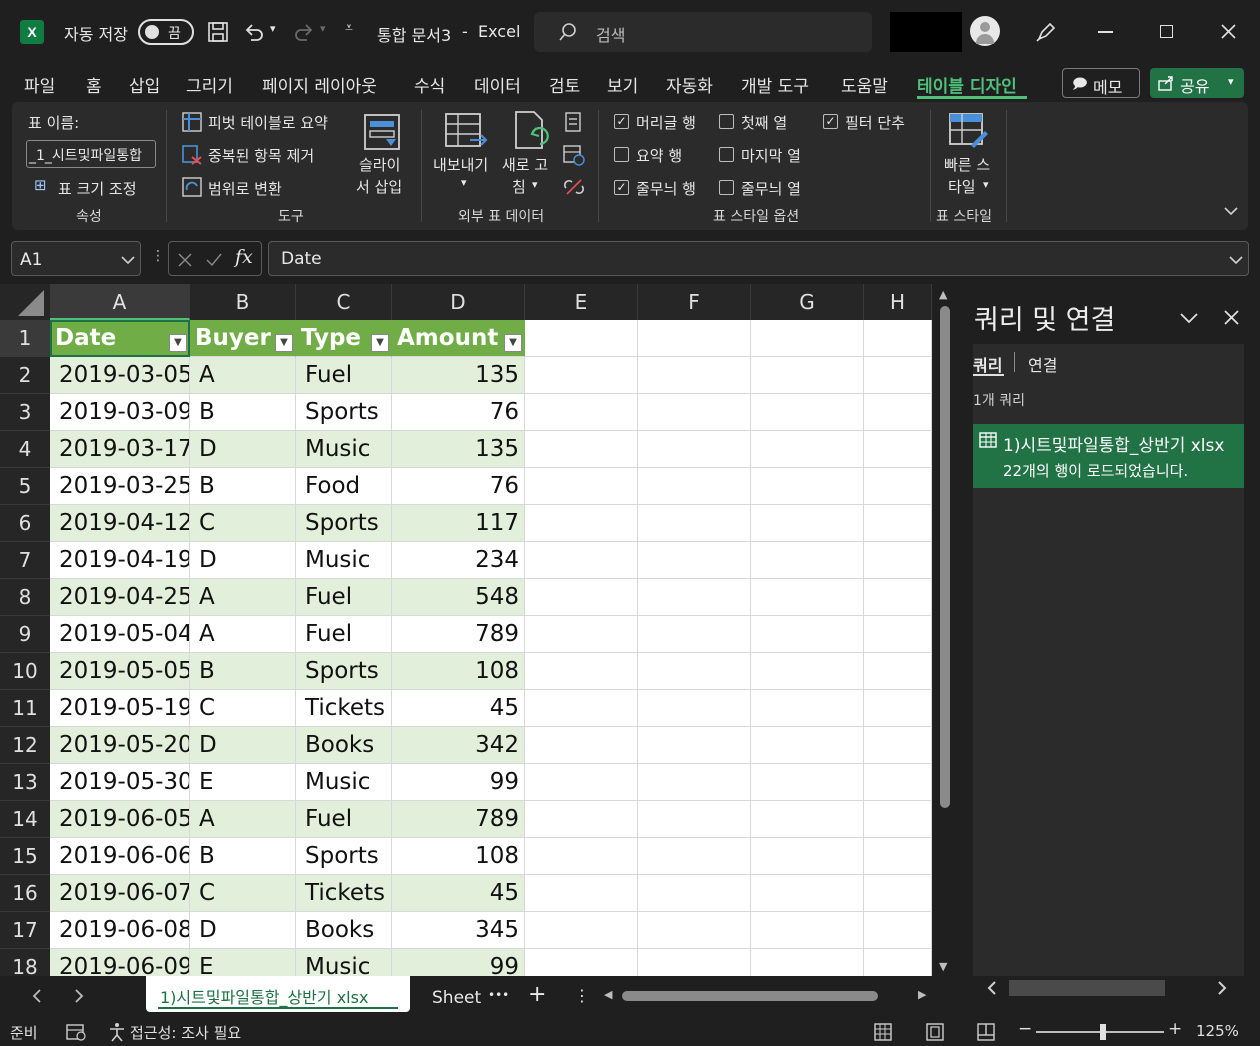 Image resolution: width=1260 pixels, height=1046 pixels. What do you see at coordinates (1101, 83) in the screenshot?
I see `memo-button: 🗩 메모` at bounding box center [1101, 83].